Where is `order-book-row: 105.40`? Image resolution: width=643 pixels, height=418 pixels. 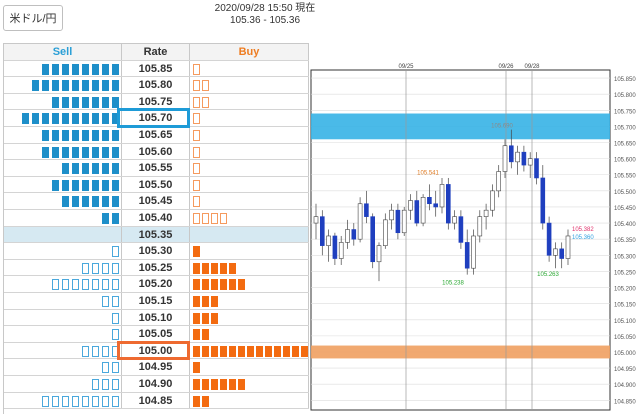
order-book-row: 105.40 is located at coordinates (156, 218).